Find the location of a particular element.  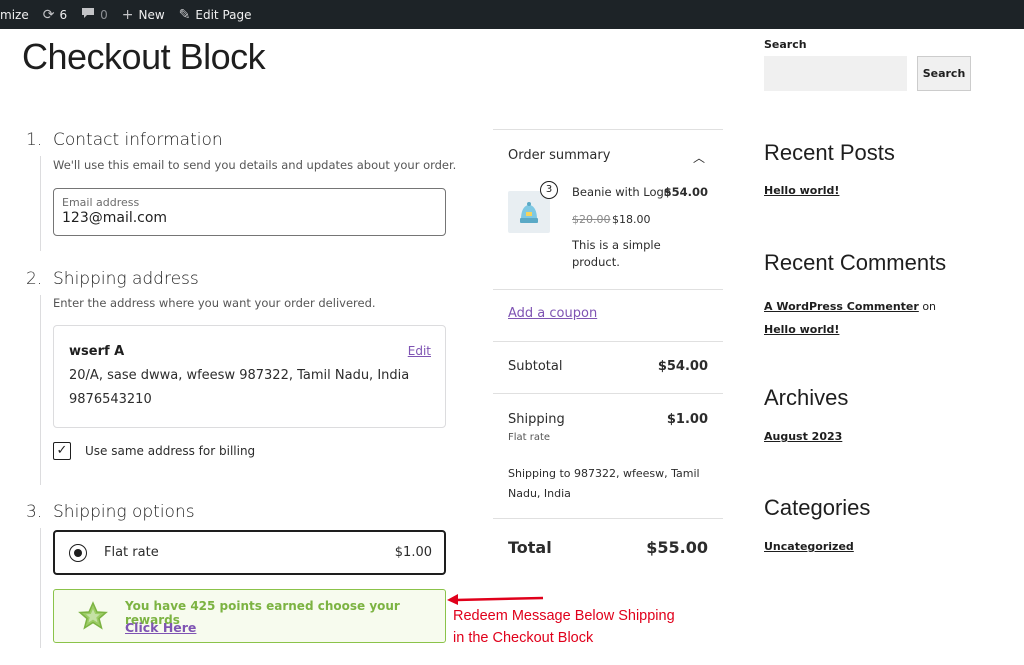

product-description: This is a simple product. is located at coordinates (616, 253).